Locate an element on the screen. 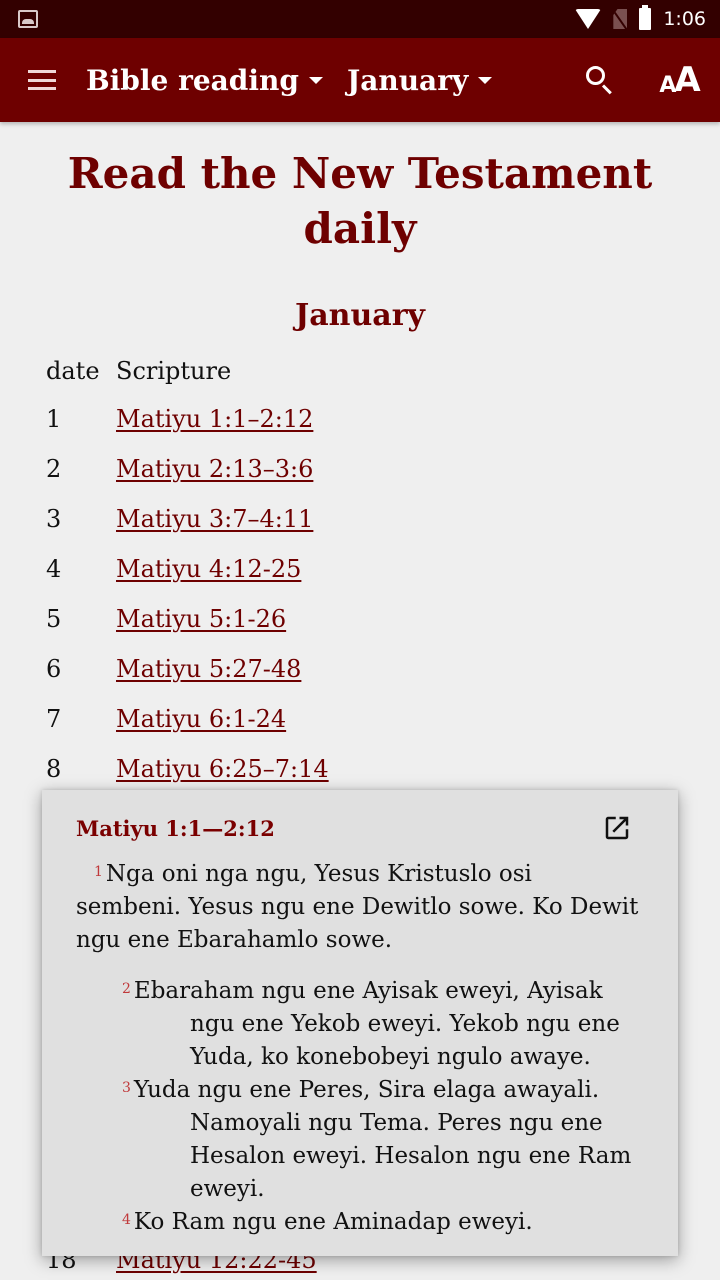 The height and width of the screenshot is (1280, 720). table-row: 3 Matiyu 3:7–4:11 is located at coordinates (187, 519).